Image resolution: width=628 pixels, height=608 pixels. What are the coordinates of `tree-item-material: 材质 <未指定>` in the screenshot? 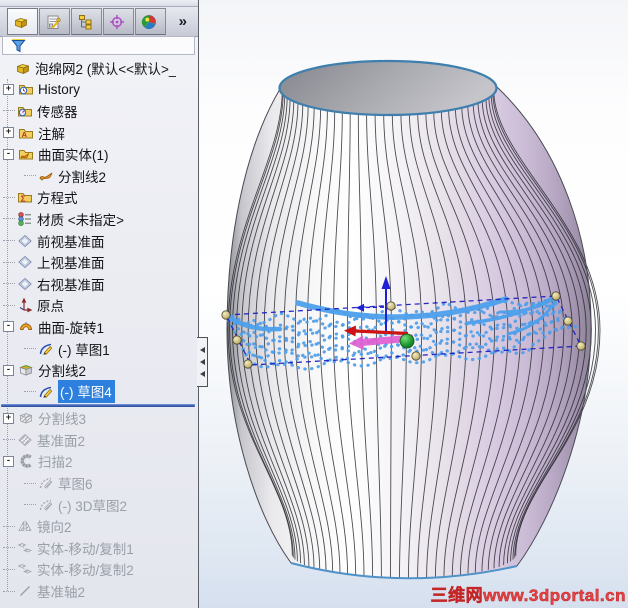 It's located at (98, 219).